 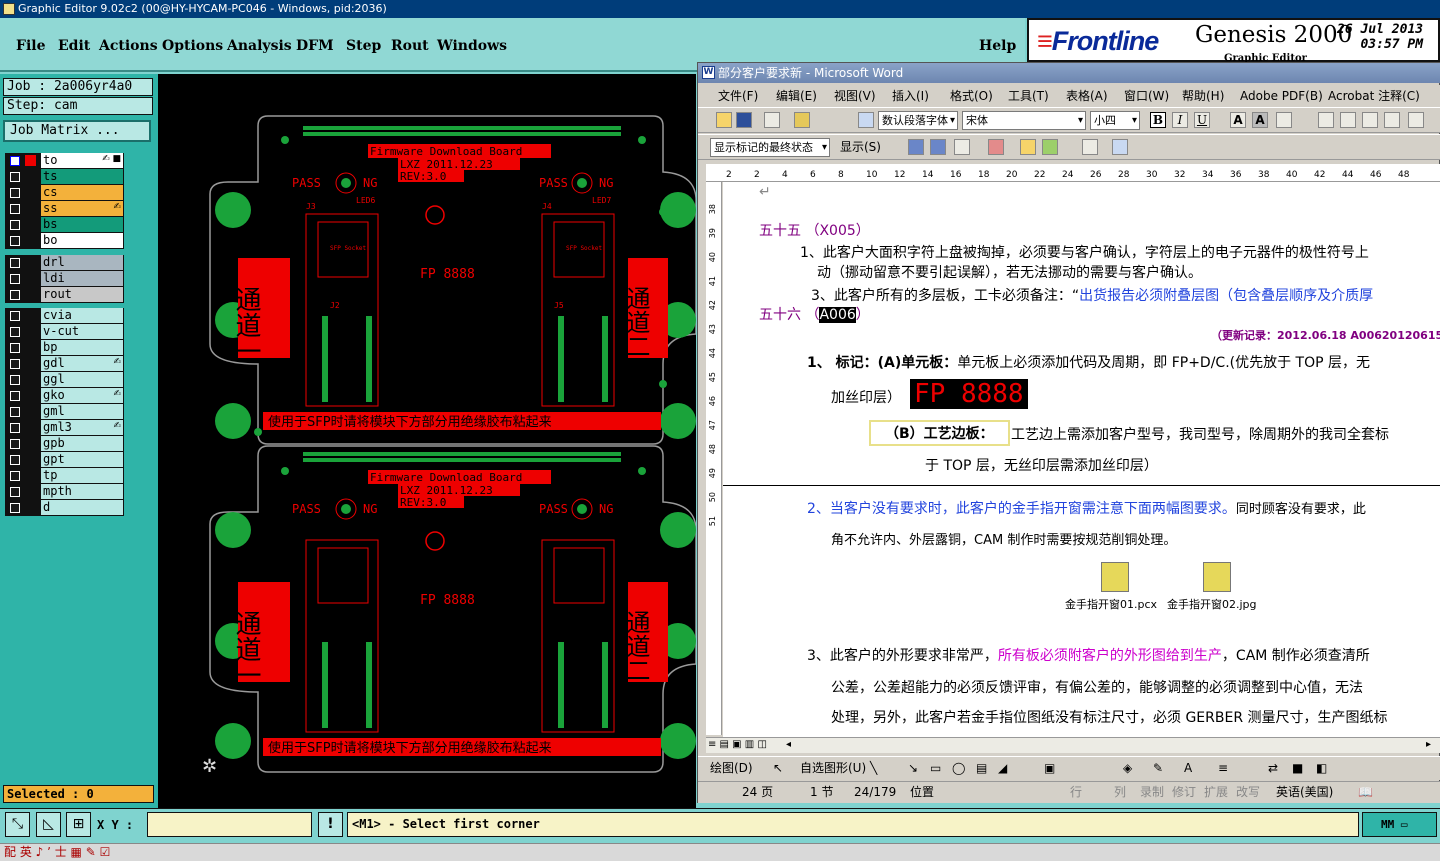 I want to click on menu-rout: Rout, so click(x=410, y=46).